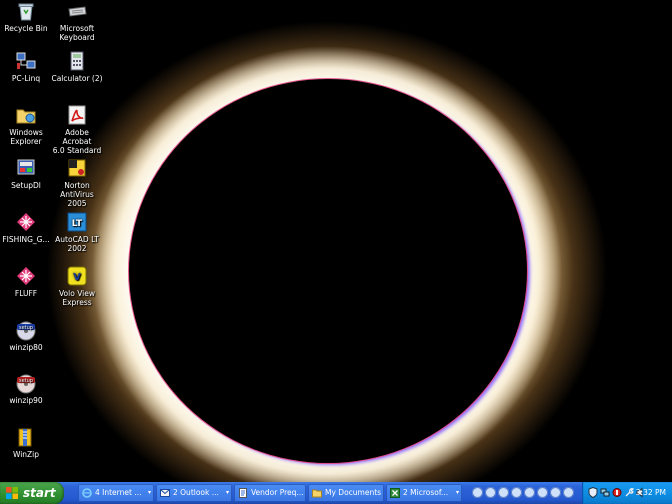  Describe the element at coordinates (26, 185) in the screenshot. I see `desktop-icon-label: SetupDl` at that location.